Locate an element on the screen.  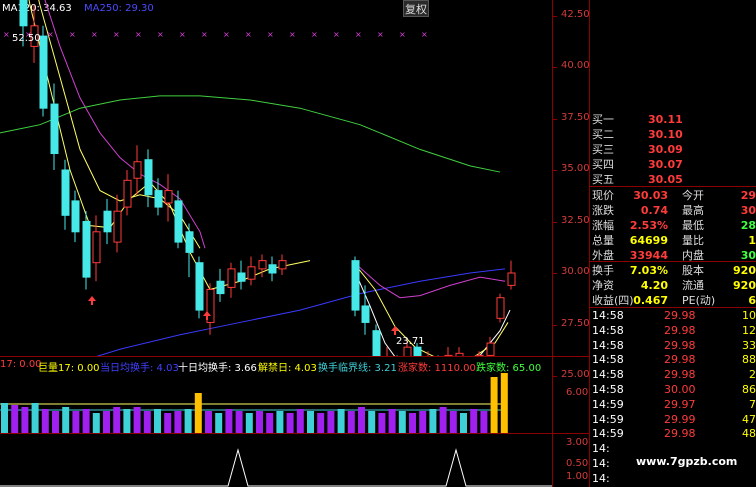
quote-row: 总量 64699 量比 1 is located at coordinates (673, 240).